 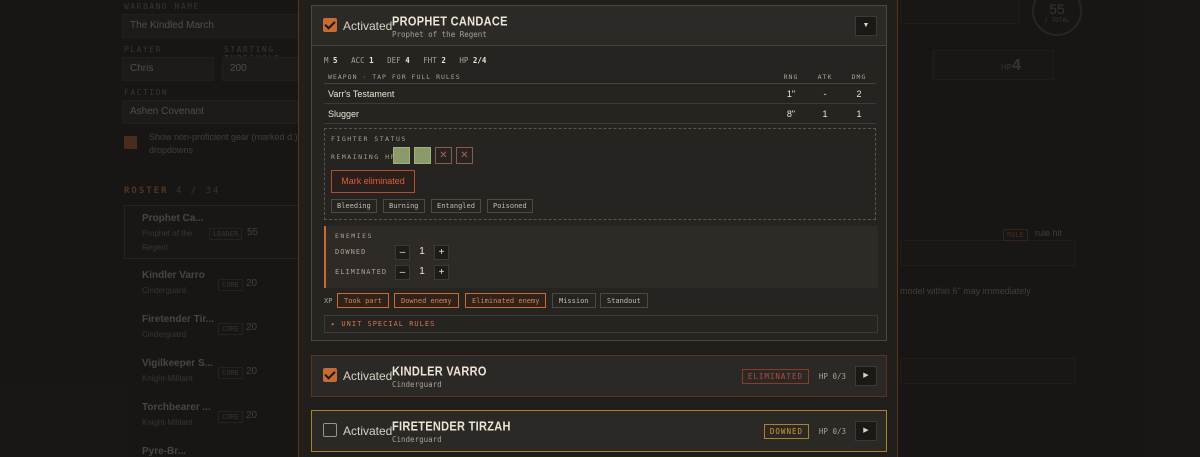 I want to click on weapon-rng: 8", so click(x=791, y=114).